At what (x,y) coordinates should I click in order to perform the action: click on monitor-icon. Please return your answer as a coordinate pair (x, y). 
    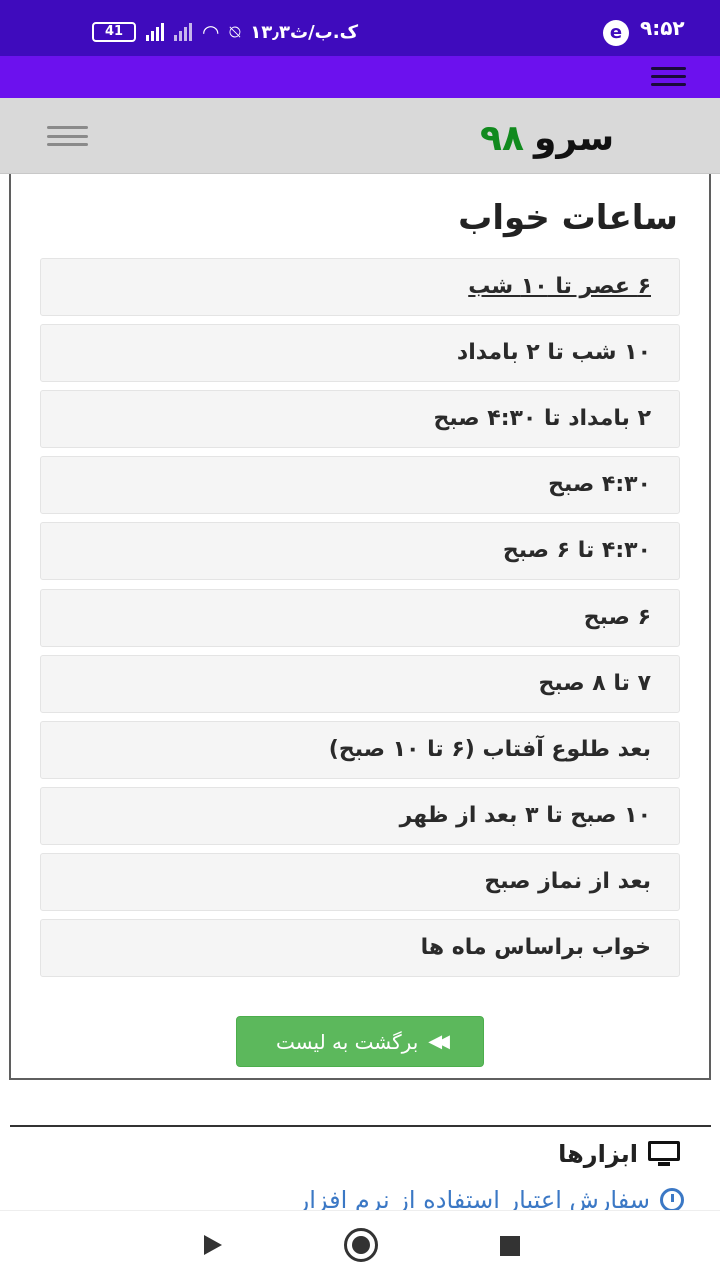
    Looking at the image, I should click on (664, 1154).